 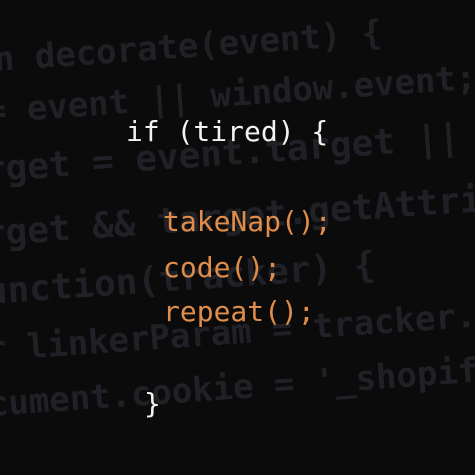 What do you see at coordinates (239, 311) in the screenshot?
I see `repeat-call: repeat();` at bounding box center [239, 311].